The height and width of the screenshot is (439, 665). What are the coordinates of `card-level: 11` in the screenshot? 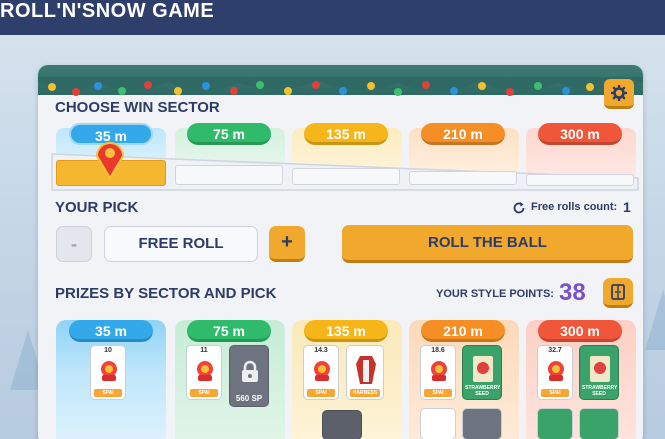 It's located at (204, 350).